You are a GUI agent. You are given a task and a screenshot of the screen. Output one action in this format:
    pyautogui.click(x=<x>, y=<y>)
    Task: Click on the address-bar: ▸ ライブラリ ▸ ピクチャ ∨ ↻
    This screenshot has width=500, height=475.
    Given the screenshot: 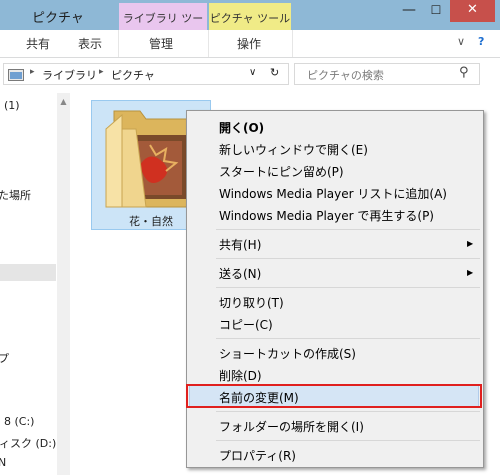 What is the action you would take?
    pyautogui.click(x=146, y=74)
    